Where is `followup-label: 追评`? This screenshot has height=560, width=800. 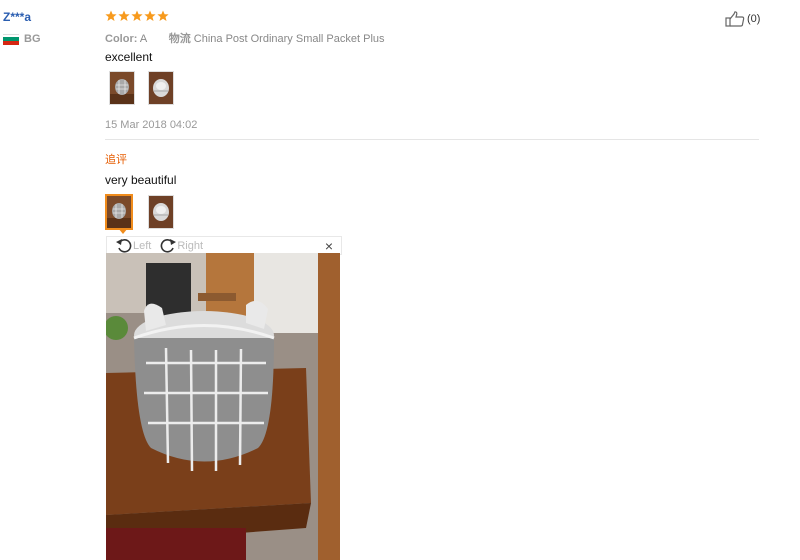 followup-label: 追评 is located at coordinates (116, 160).